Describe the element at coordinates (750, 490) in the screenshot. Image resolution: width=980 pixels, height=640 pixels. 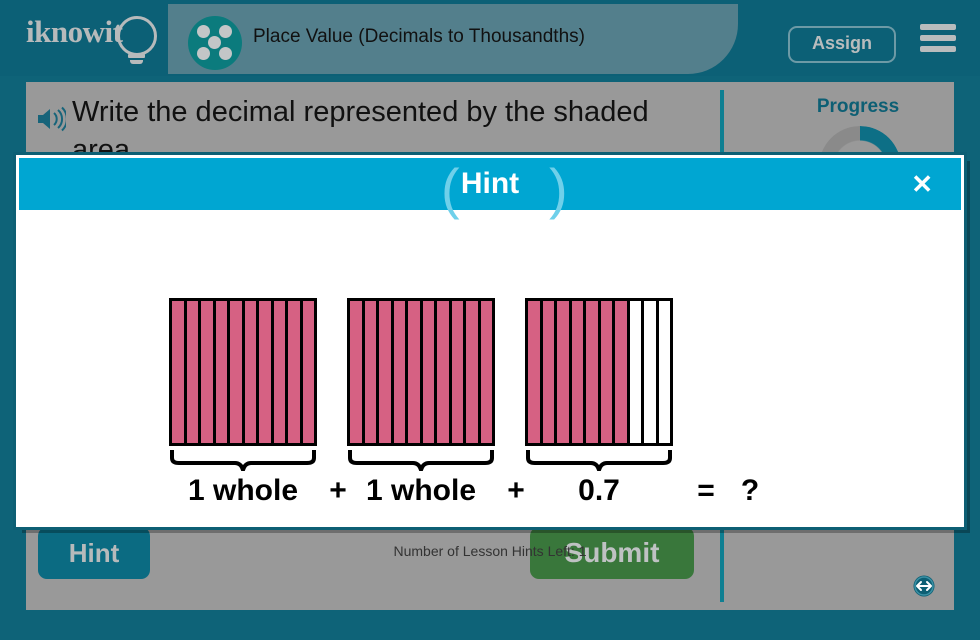
I see `equation-answer: ?` at that location.